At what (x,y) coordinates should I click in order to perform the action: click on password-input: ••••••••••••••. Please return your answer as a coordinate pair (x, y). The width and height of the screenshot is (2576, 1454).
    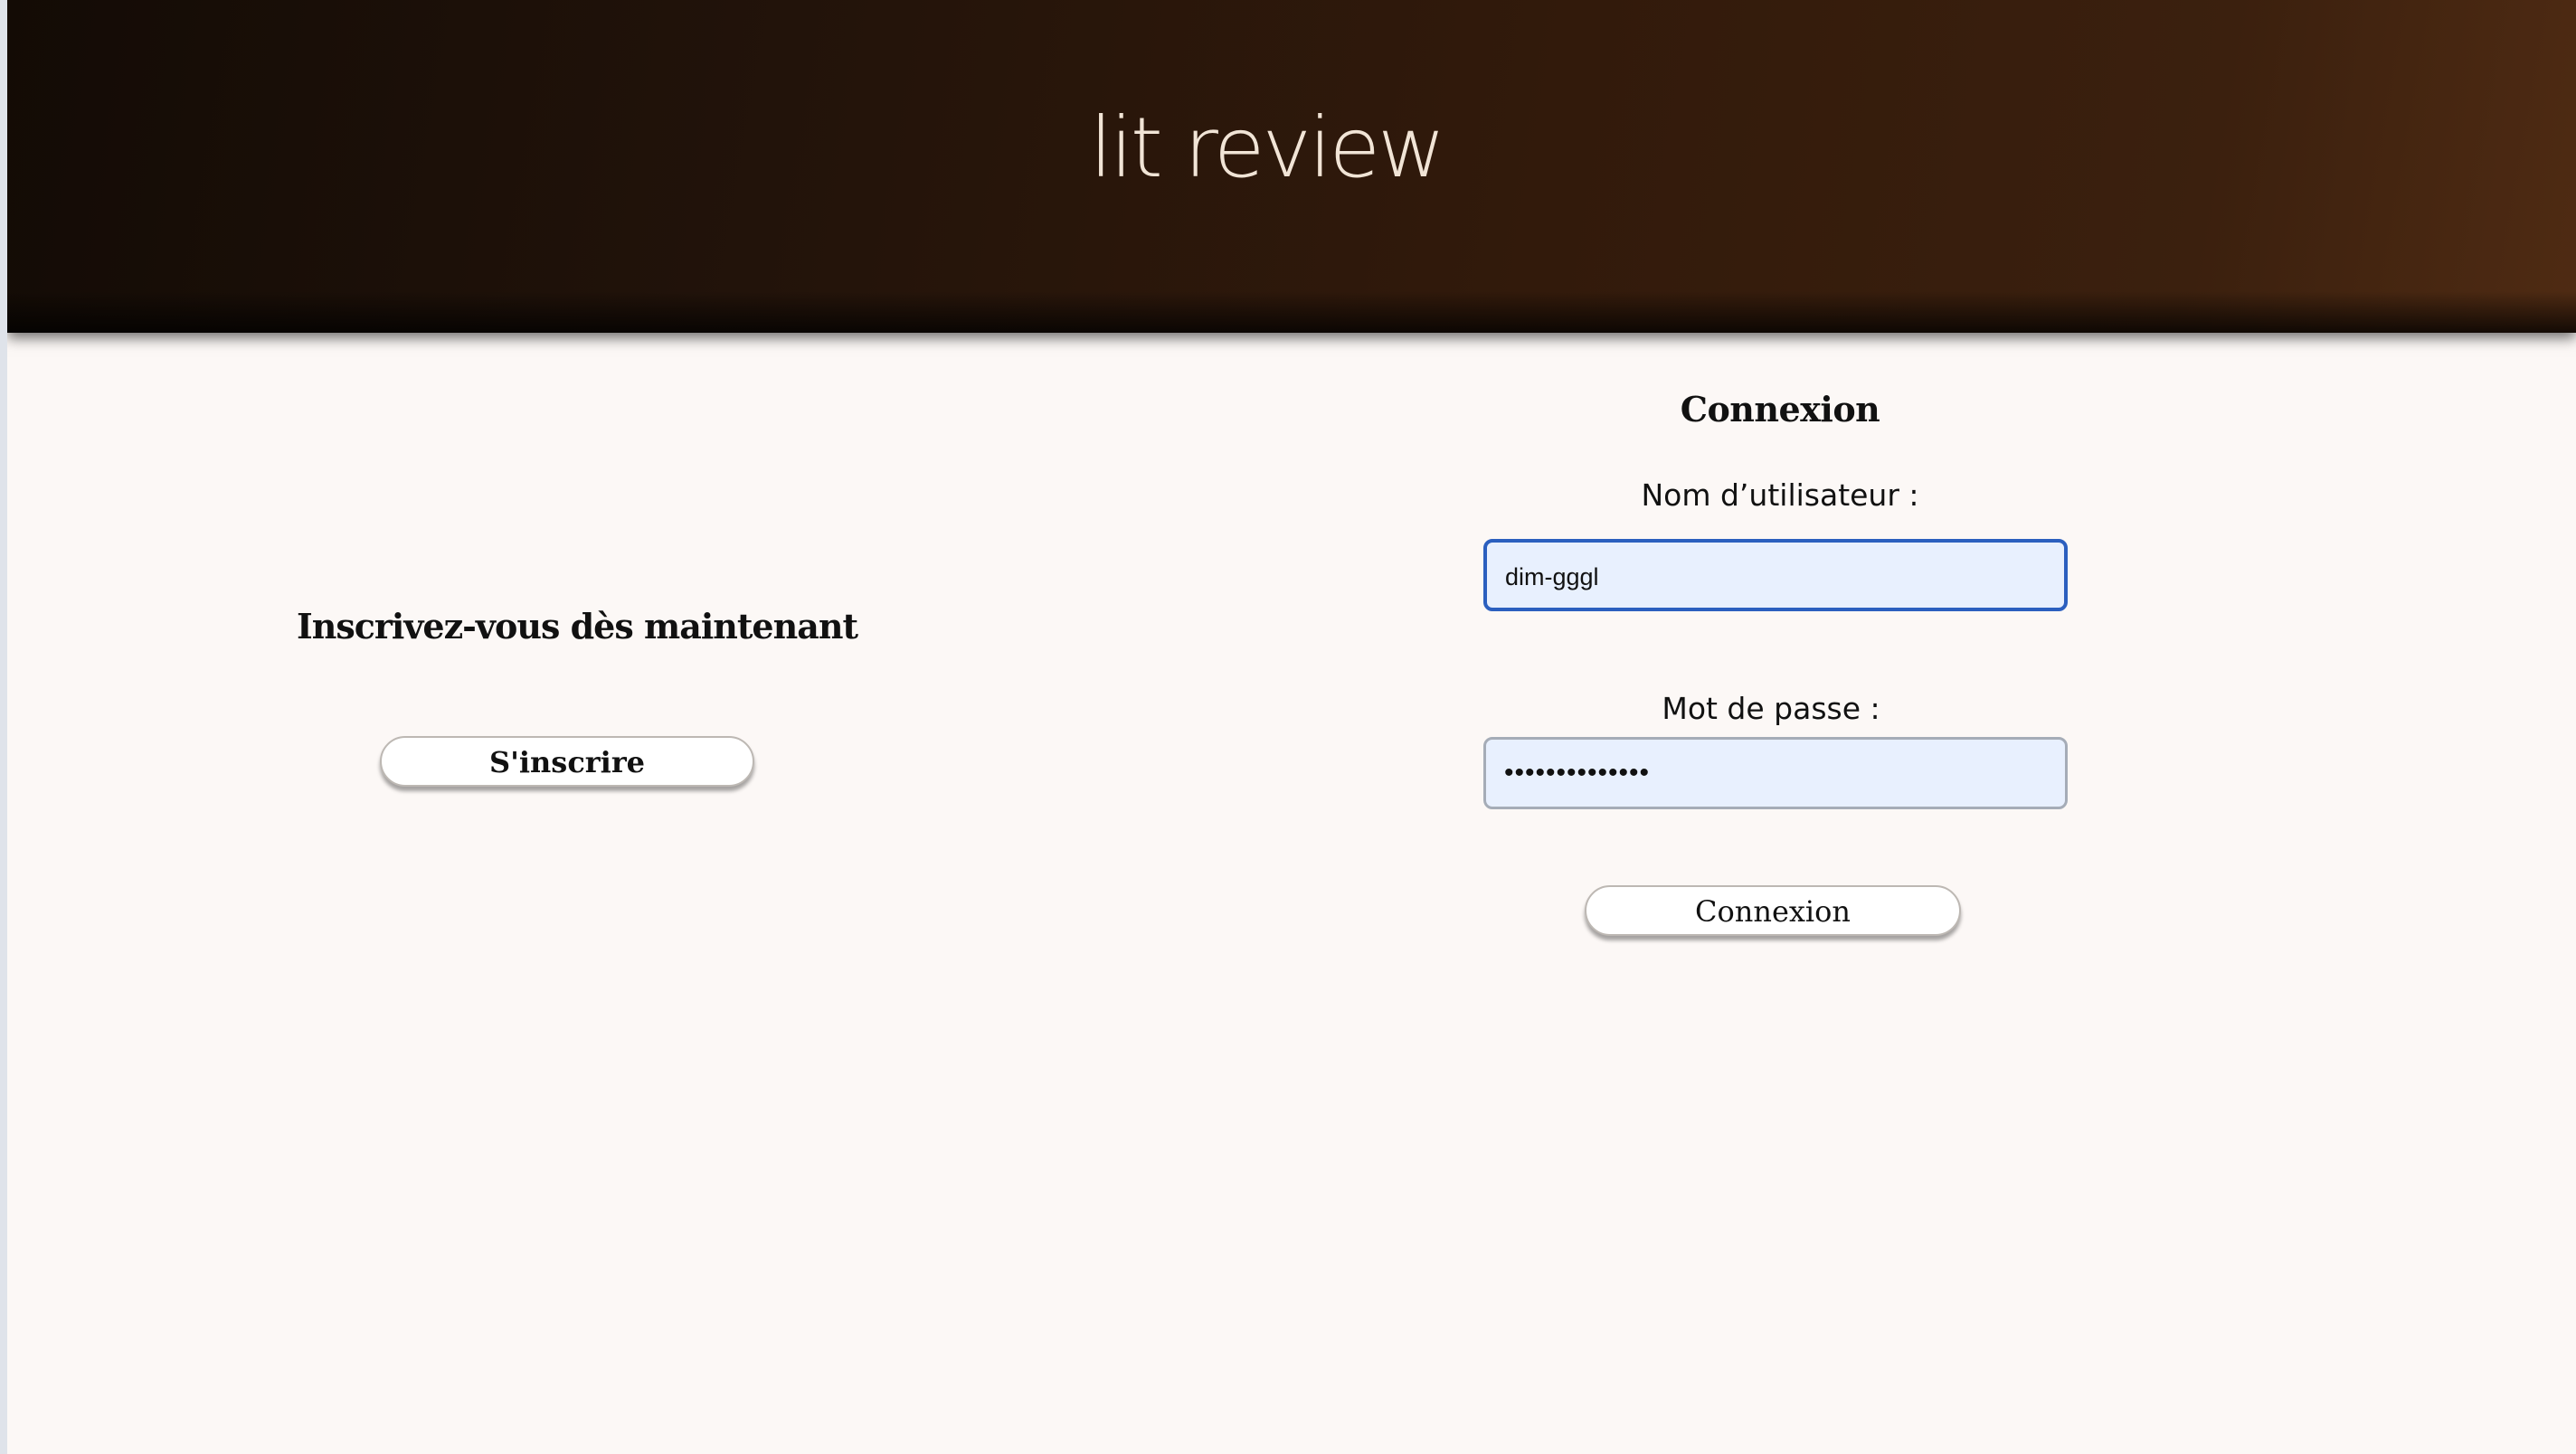
    Looking at the image, I should click on (1776, 773).